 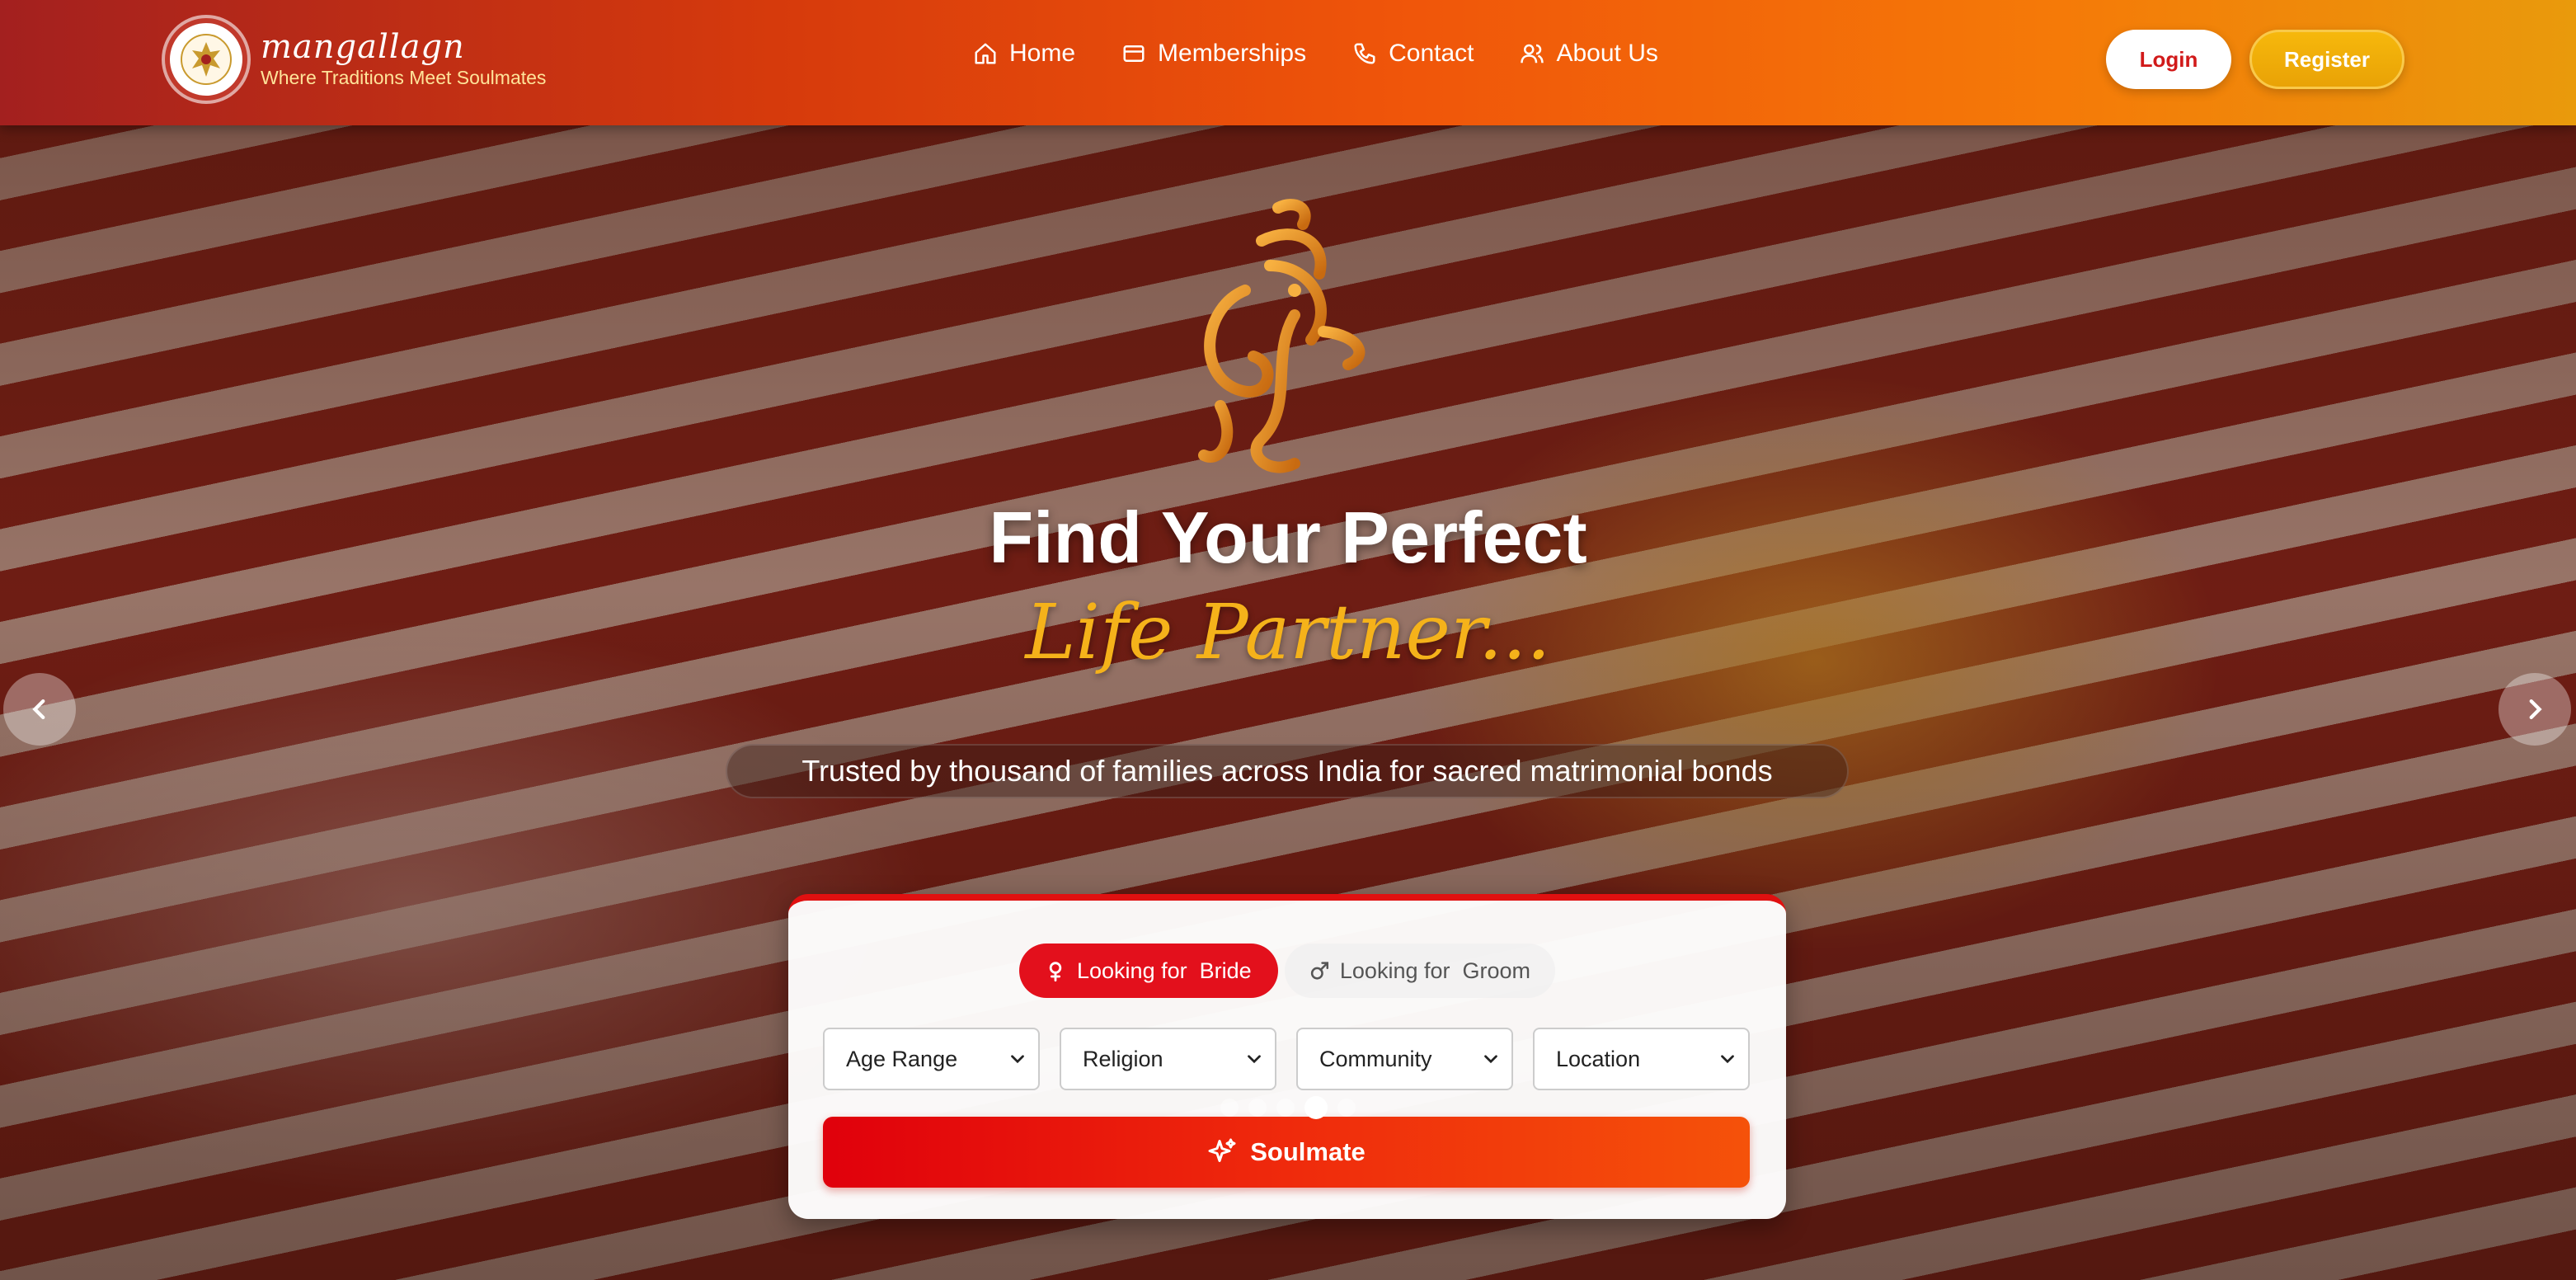 I want to click on search-filters: Age Range Religion Community Location, so click(x=1286, y=1059).